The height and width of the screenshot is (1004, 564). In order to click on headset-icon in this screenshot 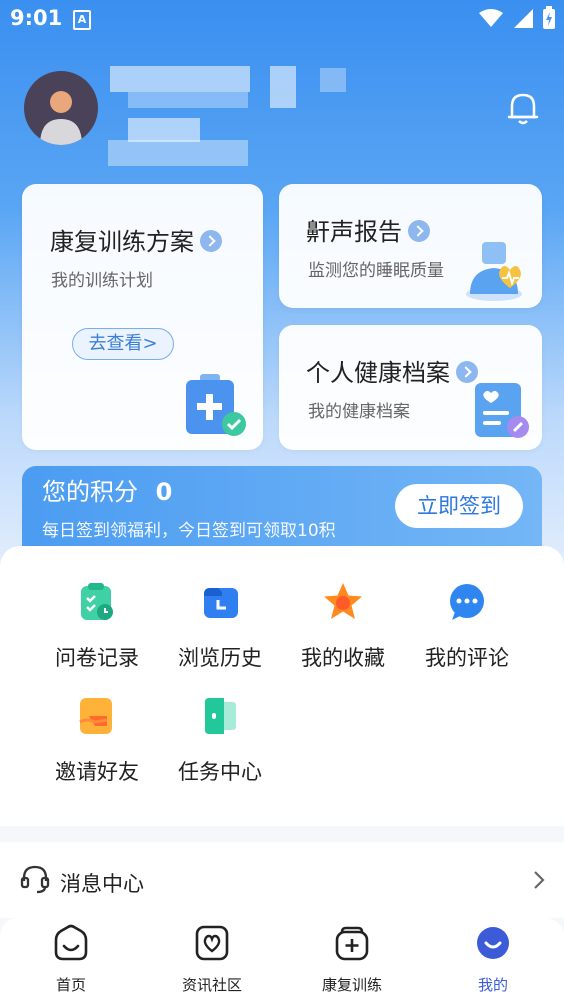, I will do `click(35, 879)`.